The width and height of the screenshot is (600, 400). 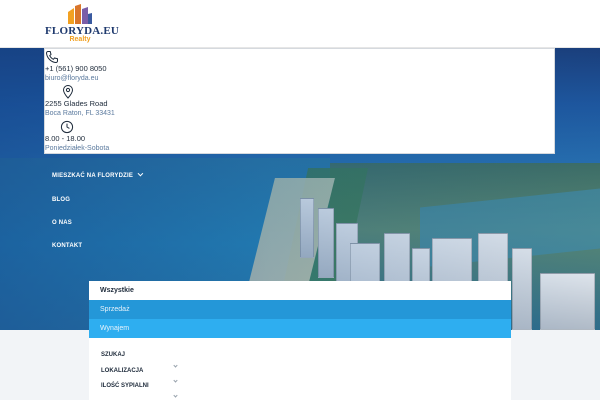 What do you see at coordinates (77, 148) in the screenshot?
I see `opening-days: Poniedziałek-Sobota` at bounding box center [77, 148].